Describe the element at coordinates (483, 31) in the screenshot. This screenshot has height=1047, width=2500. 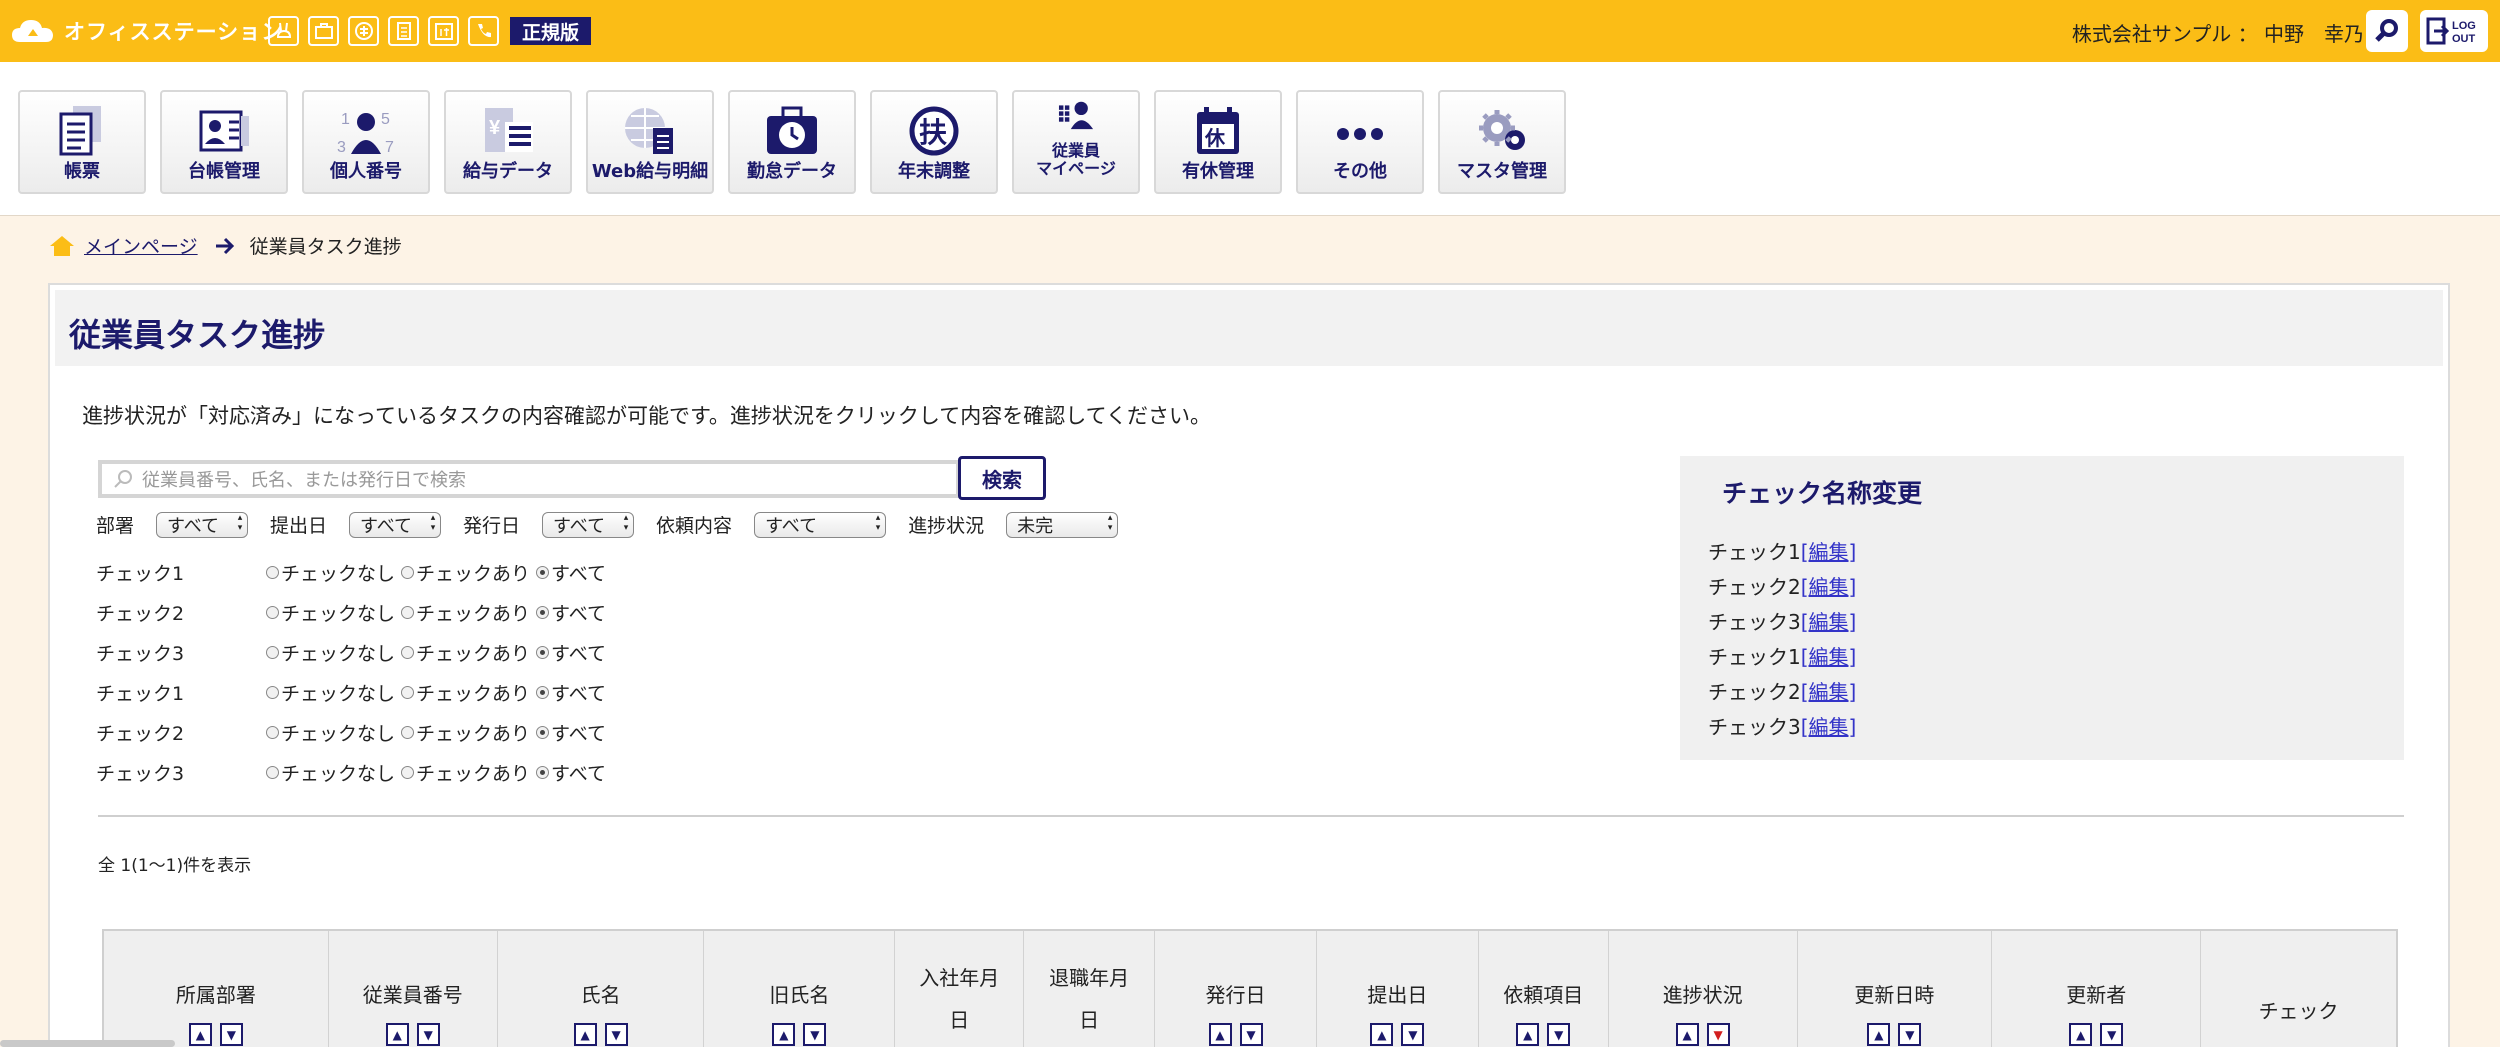
I see `phone-icon` at that location.